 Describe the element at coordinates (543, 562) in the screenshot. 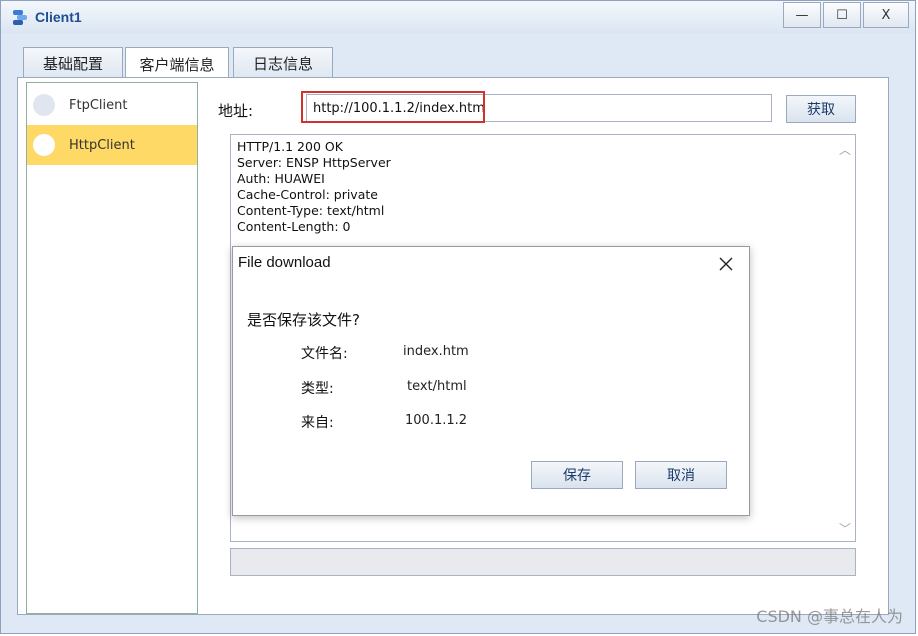

I see `progress-bar` at that location.